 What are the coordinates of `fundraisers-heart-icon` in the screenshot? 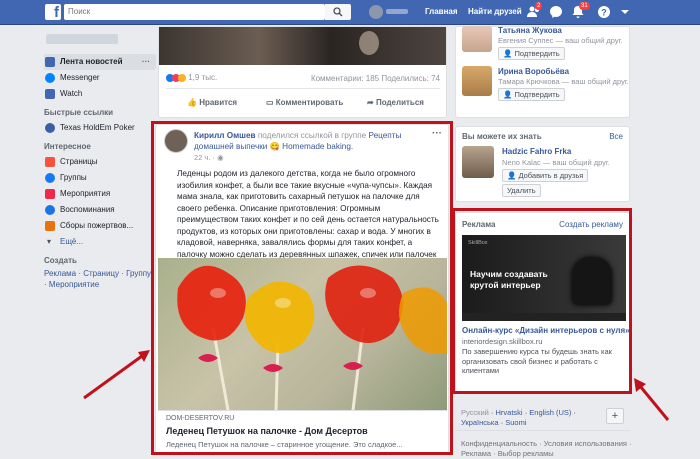 It's located at (50, 226).